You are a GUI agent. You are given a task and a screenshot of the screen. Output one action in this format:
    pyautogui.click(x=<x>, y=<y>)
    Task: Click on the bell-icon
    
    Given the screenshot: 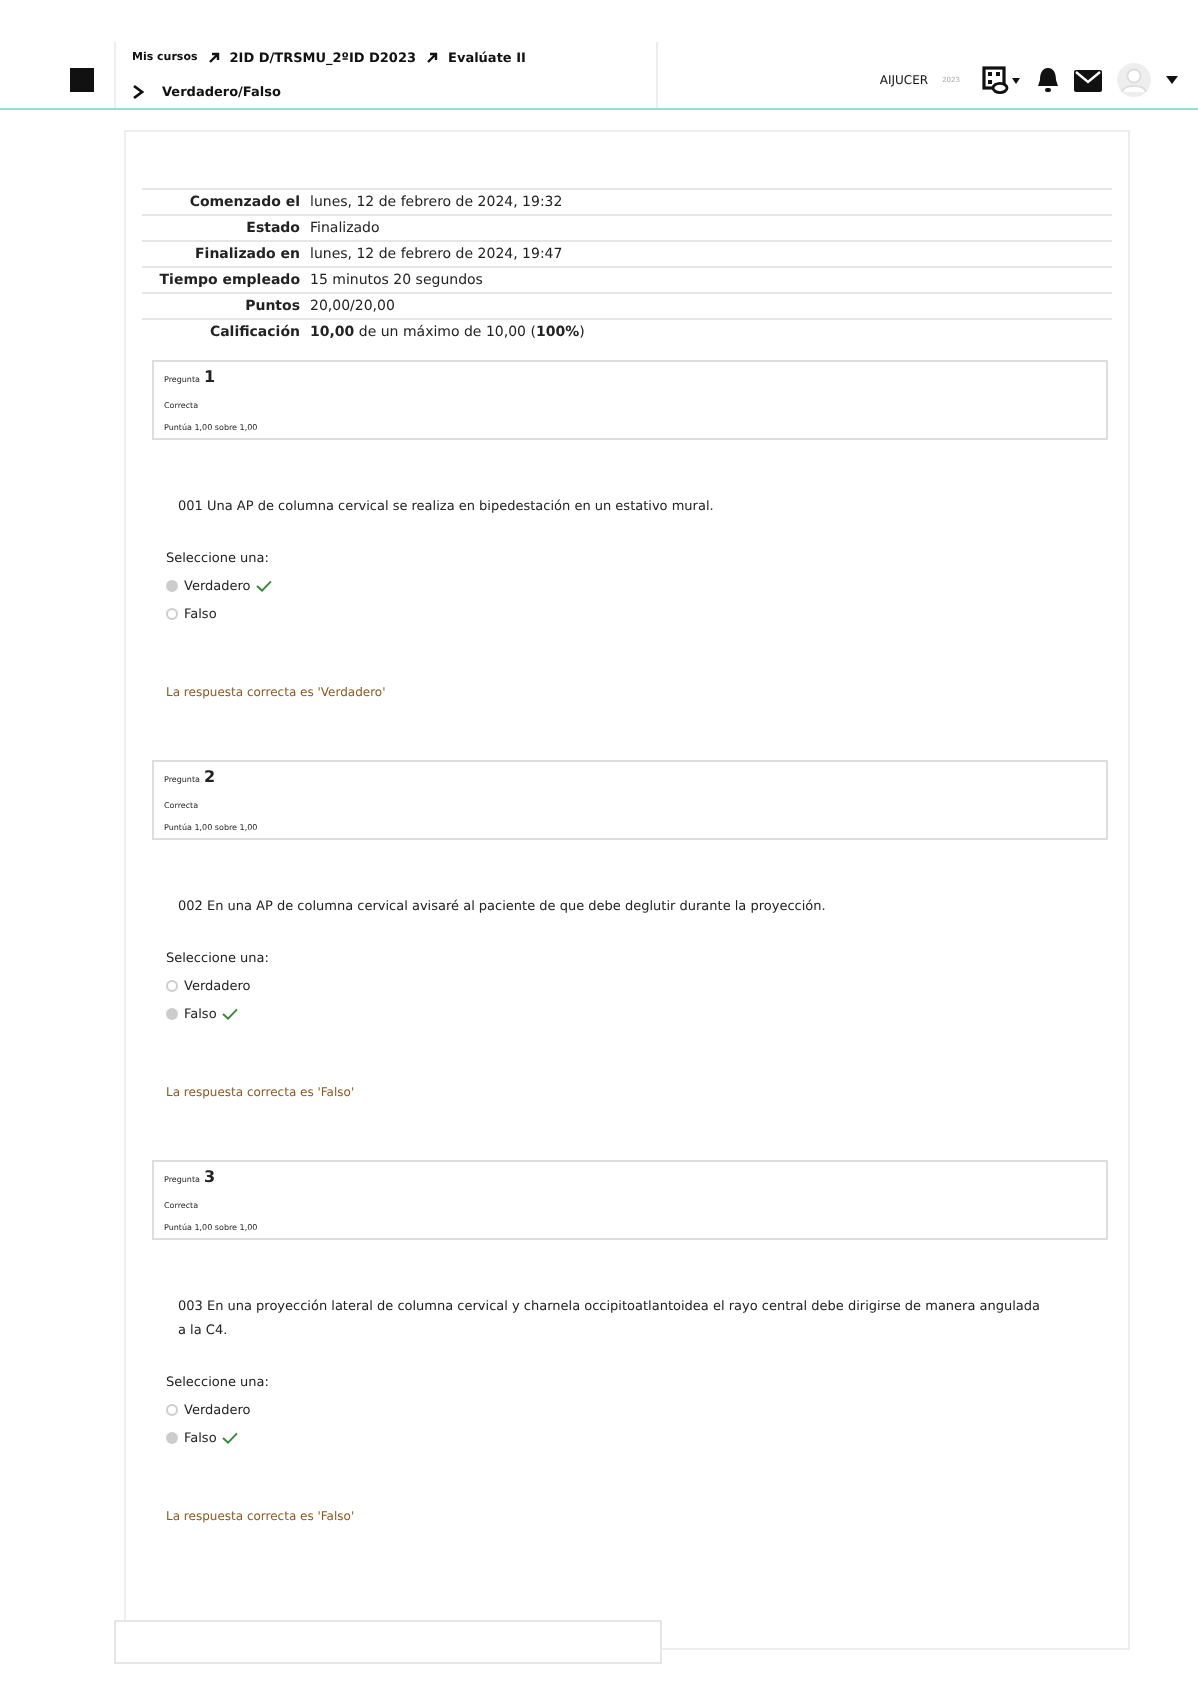 What is the action you would take?
    pyautogui.click(x=1048, y=80)
    